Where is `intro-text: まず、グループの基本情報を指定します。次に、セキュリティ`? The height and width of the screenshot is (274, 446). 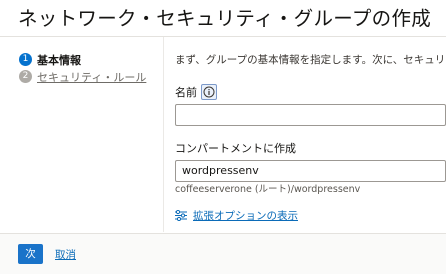
intro-text: まず、グループの基本情報を指定します。次に、セキュリティ is located at coordinates (310, 60).